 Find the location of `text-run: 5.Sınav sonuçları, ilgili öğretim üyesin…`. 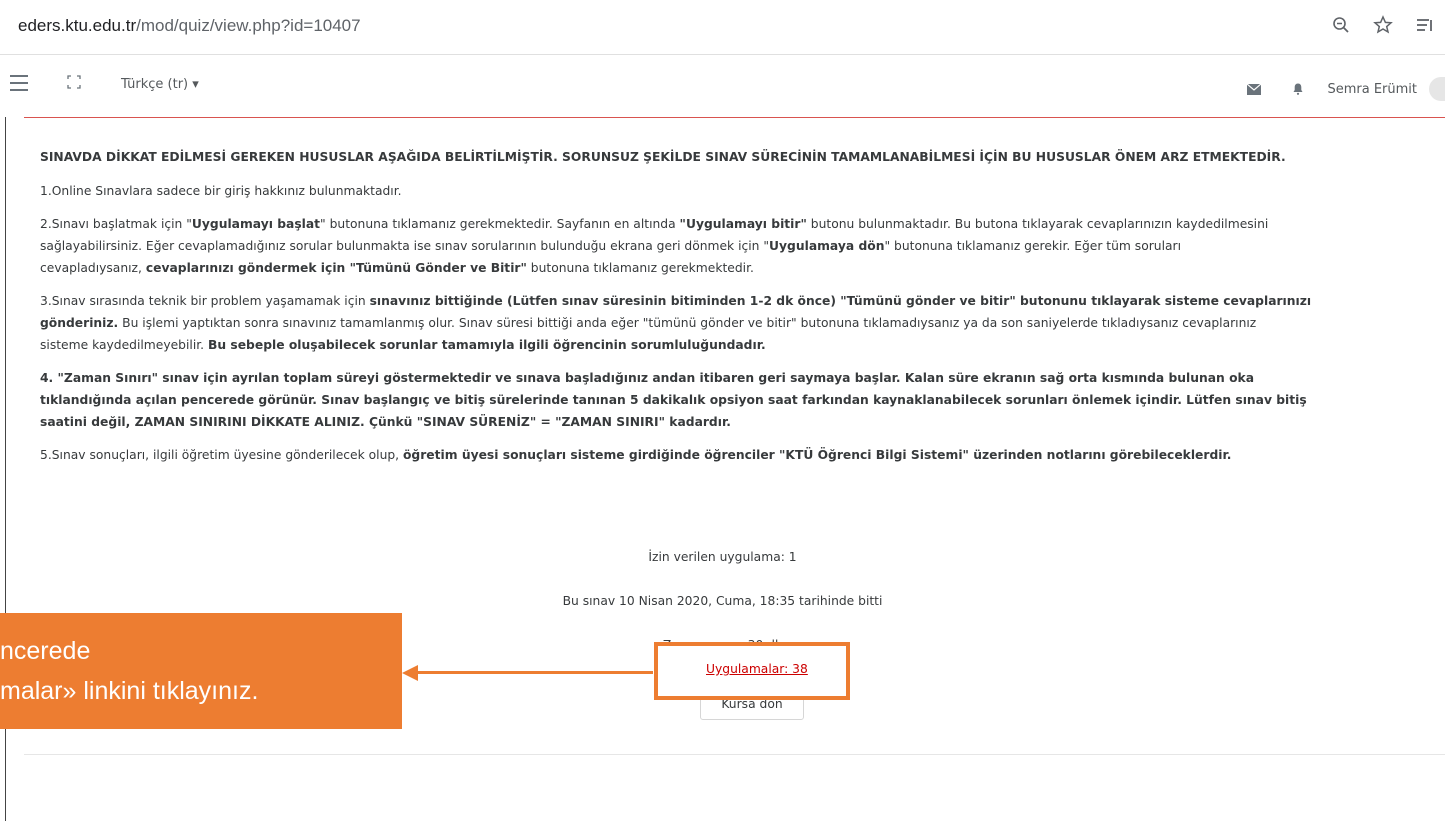

text-run: 5.Sınav sonuçları, ilgili öğretim üyesin… is located at coordinates (221, 455).